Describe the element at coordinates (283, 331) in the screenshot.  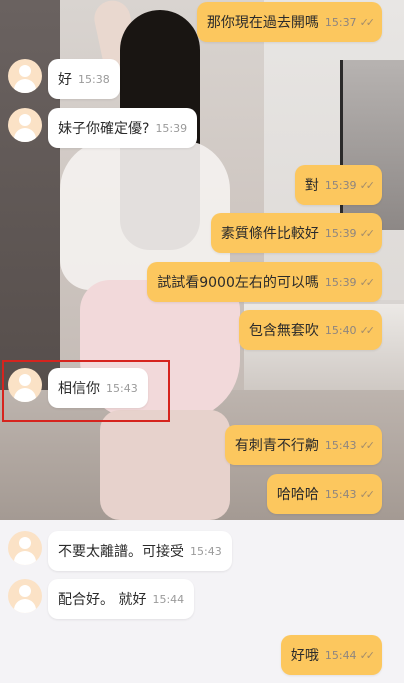
I see `message-text: 包含無套吹` at that location.